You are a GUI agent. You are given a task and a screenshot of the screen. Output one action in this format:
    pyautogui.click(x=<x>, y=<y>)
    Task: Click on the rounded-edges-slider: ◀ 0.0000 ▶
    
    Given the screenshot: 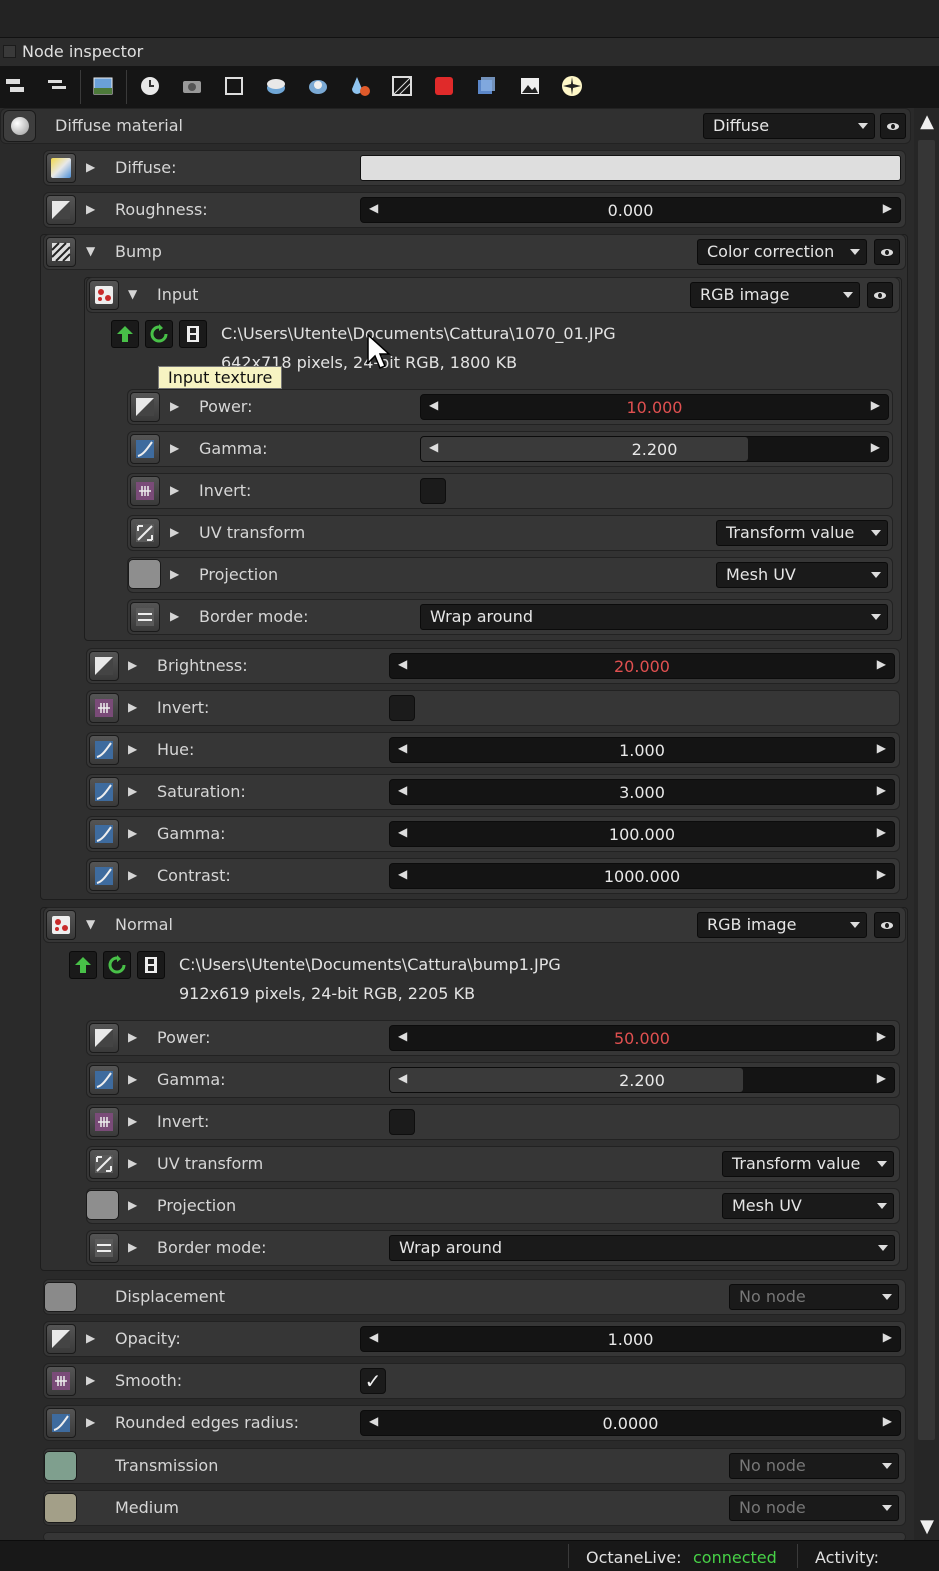 What is the action you would take?
    pyautogui.click(x=630, y=1423)
    